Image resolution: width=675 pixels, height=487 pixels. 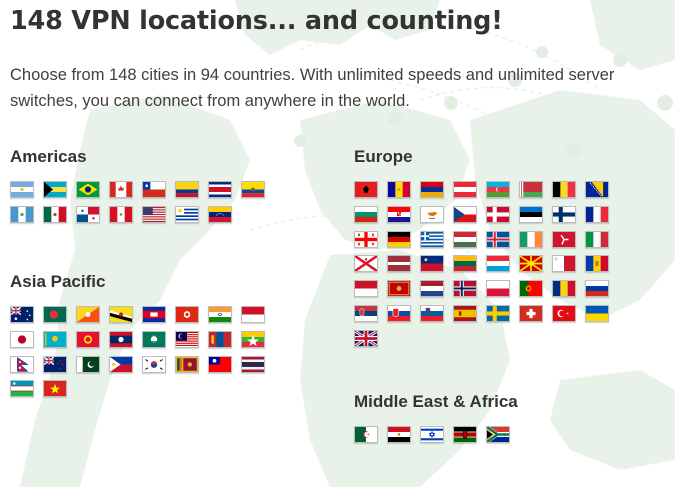 I want to click on montenegro-flag, so click(x=399, y=289).